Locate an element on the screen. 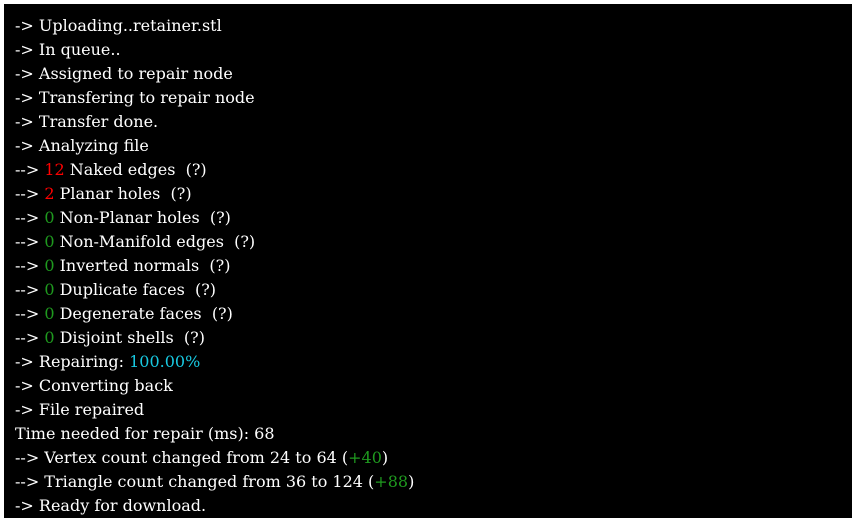 The width and height of the screenshot is (857, 525). repair-progress-value: 100.00% is located at coordinates (165, 361).